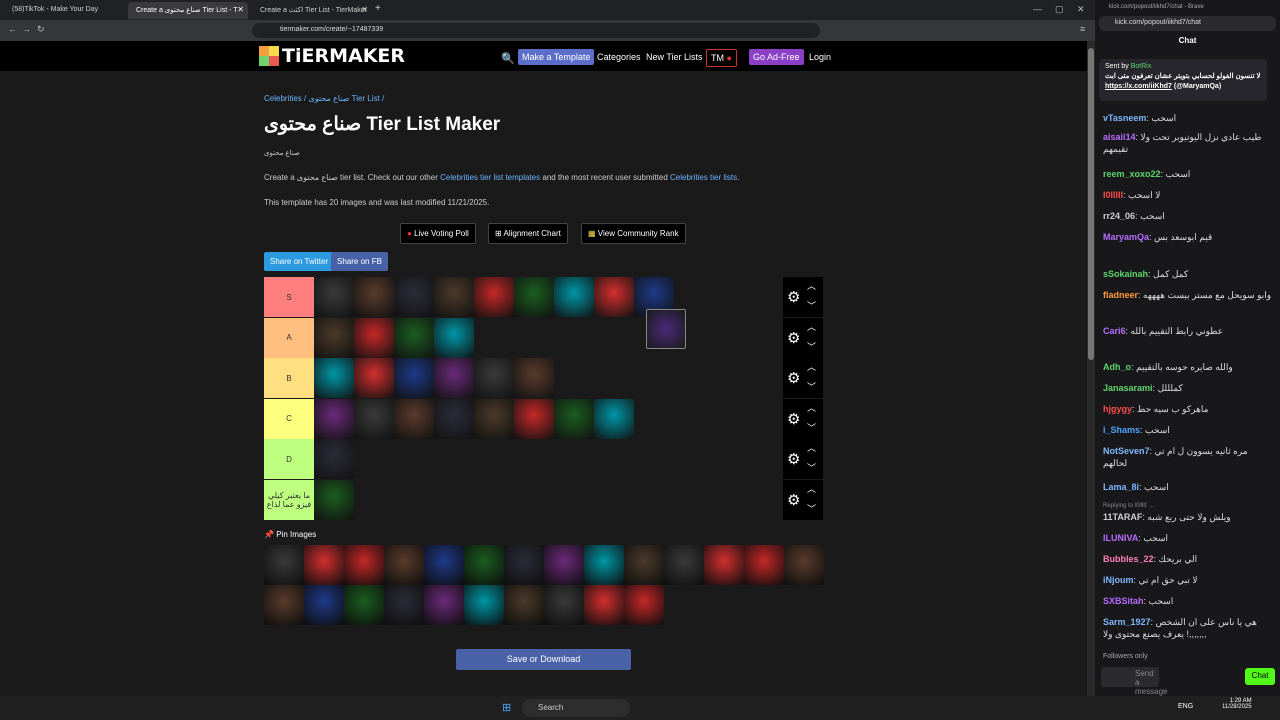  I want to click on chat-username: rr24_06, so click(1119, 216).